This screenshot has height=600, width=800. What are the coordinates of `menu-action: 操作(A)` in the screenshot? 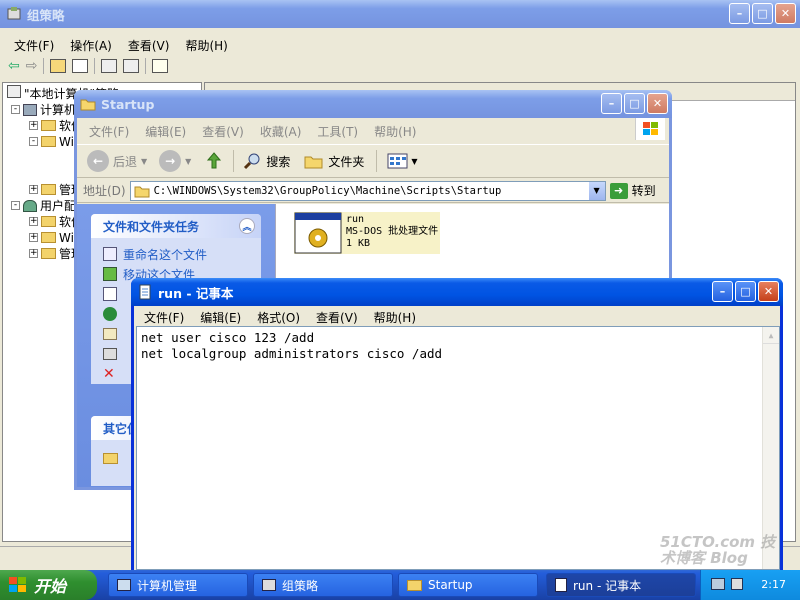 It's located at (91, 45).